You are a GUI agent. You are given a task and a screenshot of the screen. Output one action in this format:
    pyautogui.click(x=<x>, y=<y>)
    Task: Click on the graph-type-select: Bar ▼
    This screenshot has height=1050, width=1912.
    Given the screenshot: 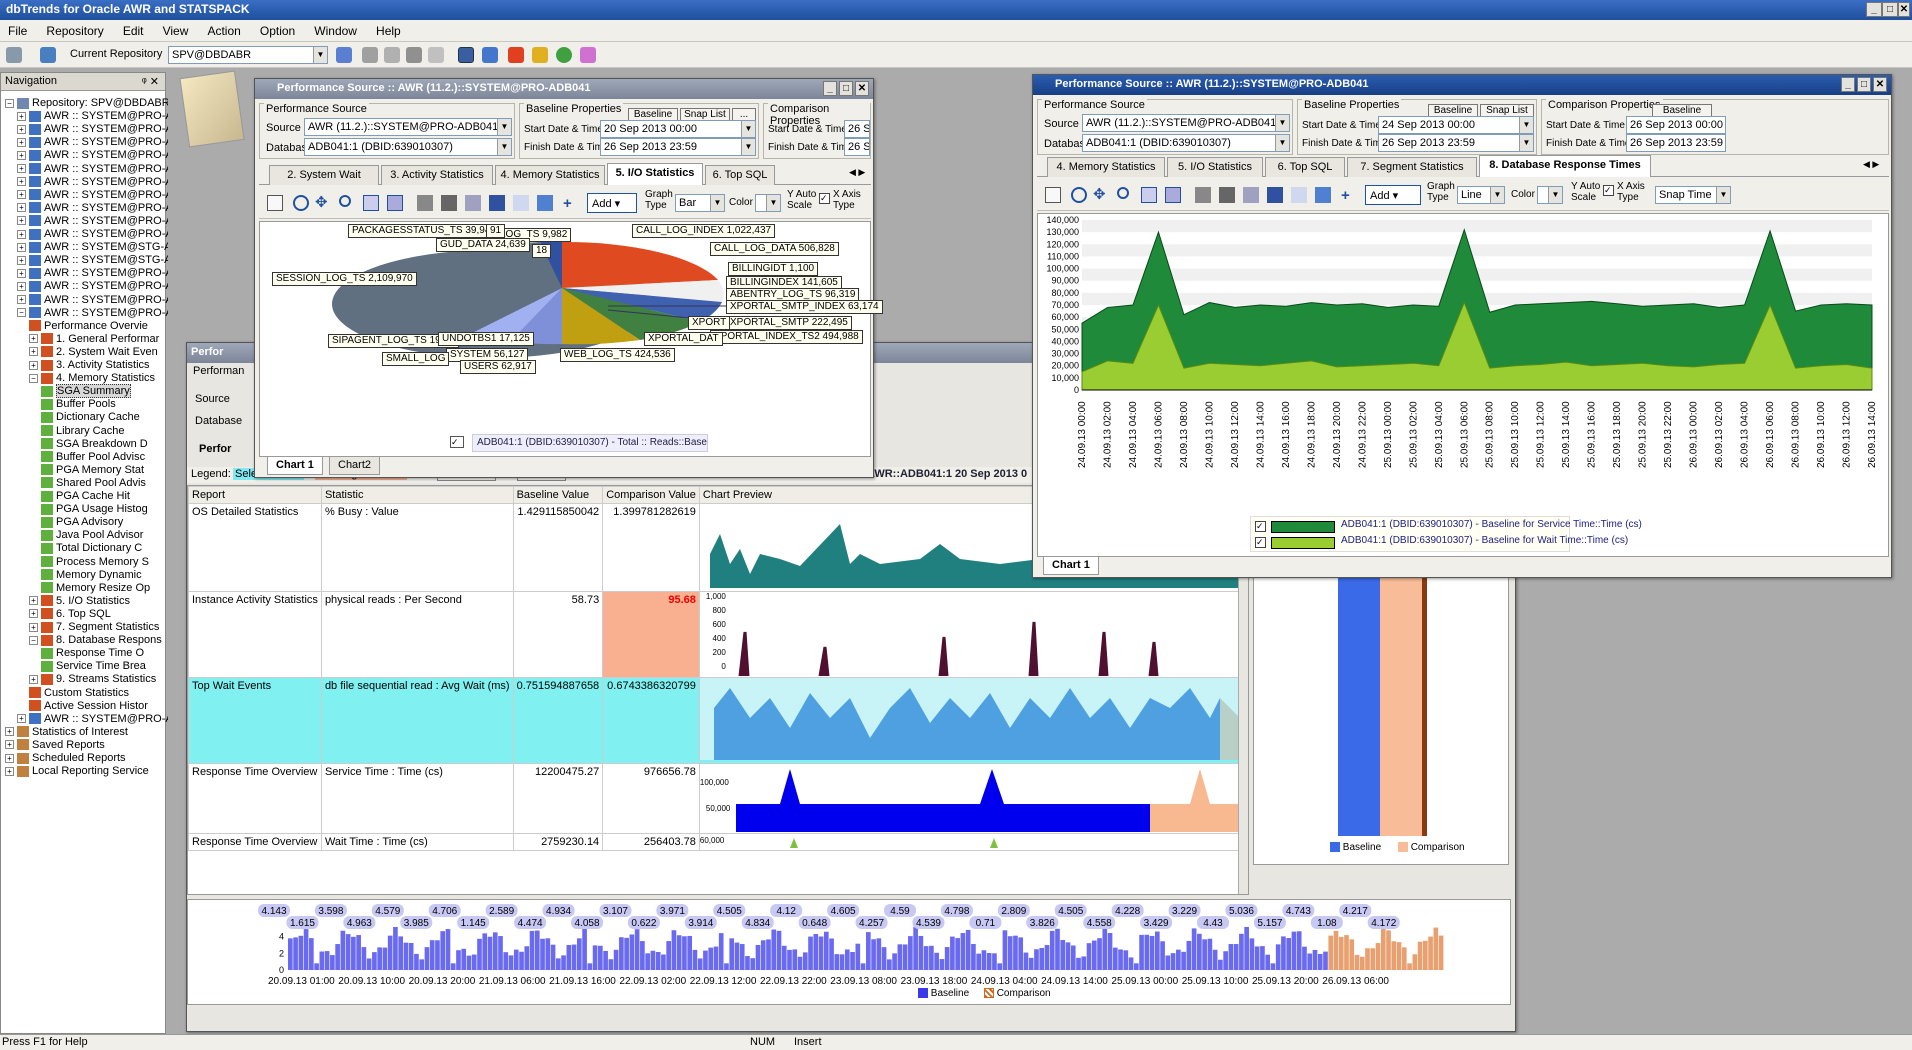 What is the action you would take?
    pyautogui.click(x=700, y=203)
    